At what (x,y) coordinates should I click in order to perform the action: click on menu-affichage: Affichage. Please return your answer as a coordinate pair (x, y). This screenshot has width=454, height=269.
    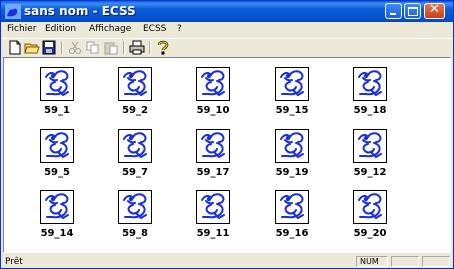
    Looking at the image, I should click on (110, 29).